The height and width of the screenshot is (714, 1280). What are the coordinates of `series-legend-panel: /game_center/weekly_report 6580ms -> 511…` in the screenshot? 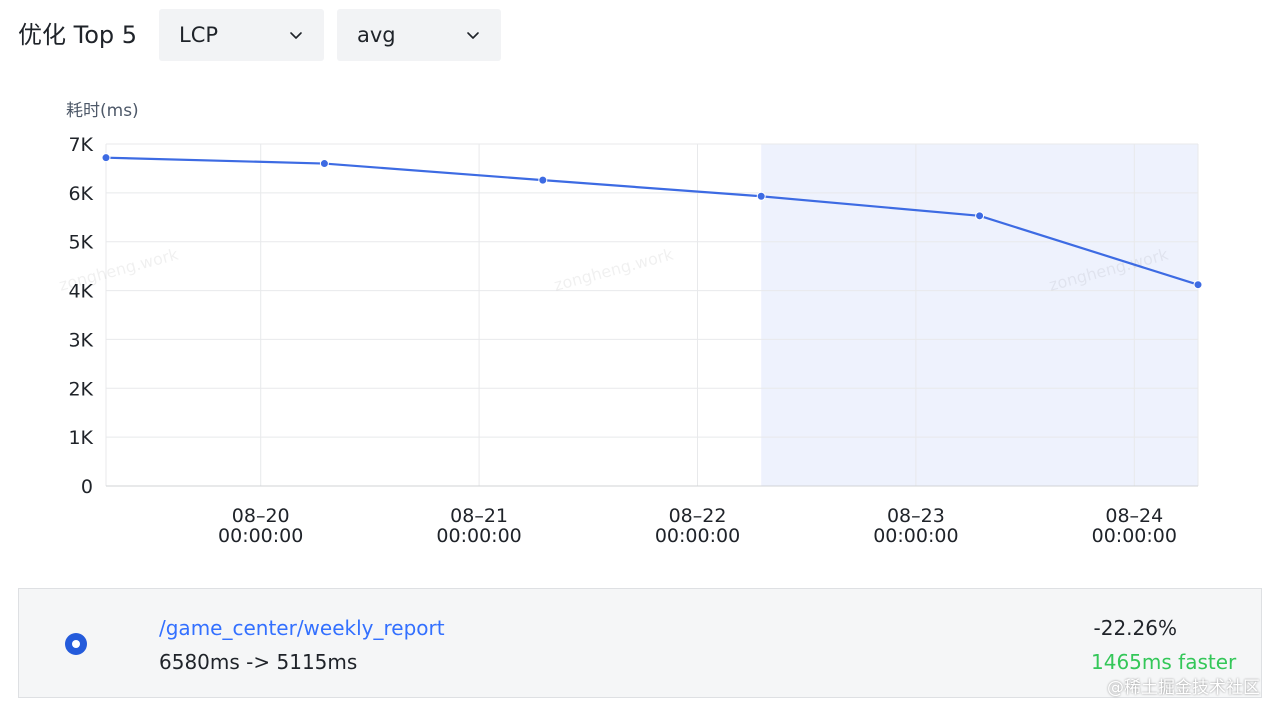 It's located at (640, 643).